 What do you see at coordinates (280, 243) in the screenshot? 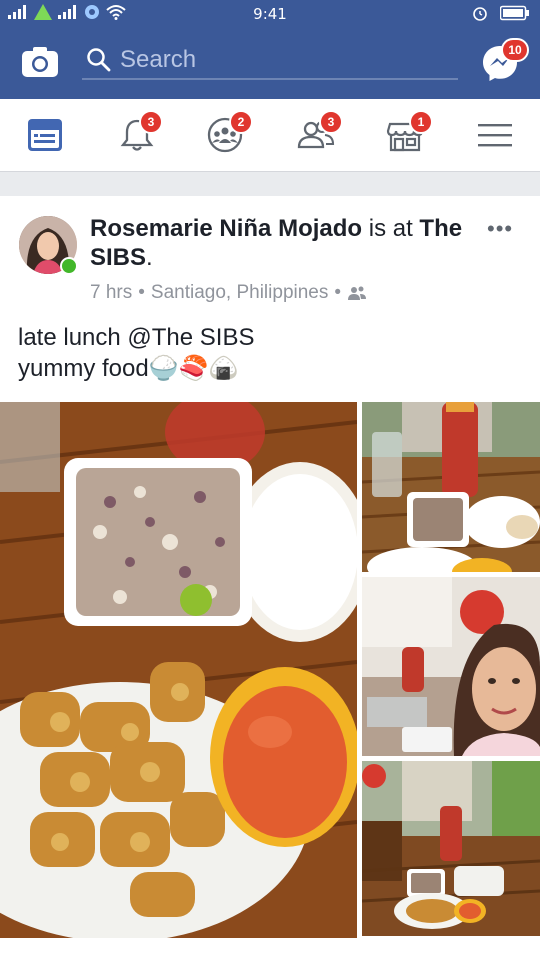
I see `post-header: Rosemarie Niña Mojado is at The SIBS.` at bounding box center [280, 243].